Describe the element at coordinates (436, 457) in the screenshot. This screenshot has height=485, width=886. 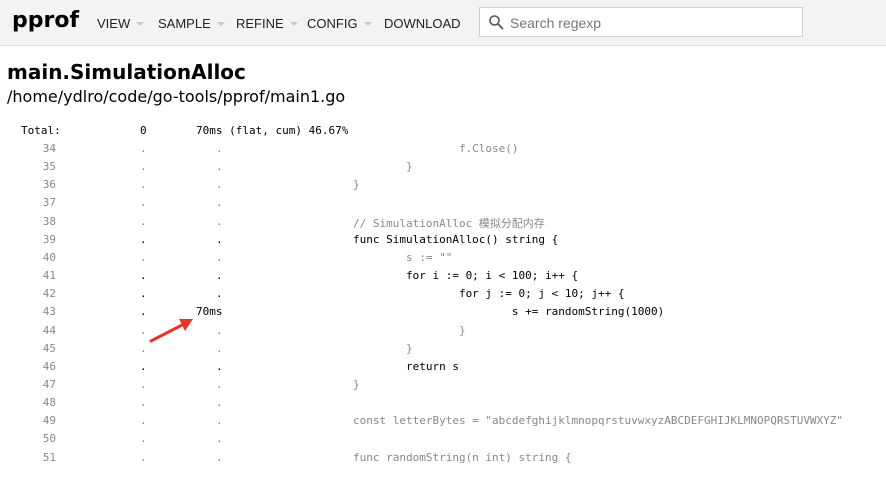
I see `source-code: func randomString(n int) string {` at that location.